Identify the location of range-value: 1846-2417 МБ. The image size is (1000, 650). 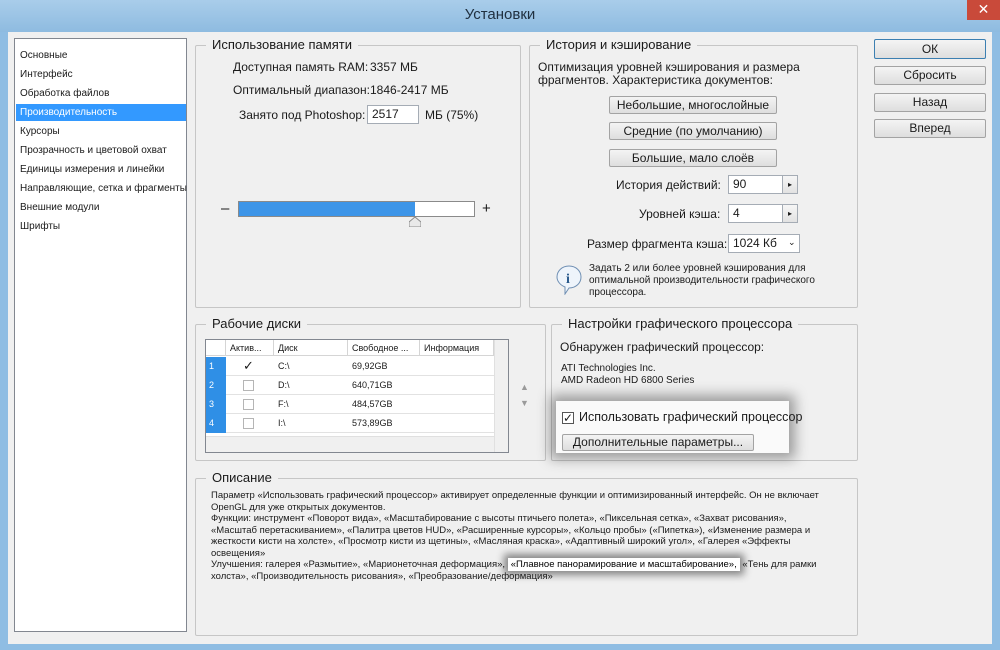
(409, 90).